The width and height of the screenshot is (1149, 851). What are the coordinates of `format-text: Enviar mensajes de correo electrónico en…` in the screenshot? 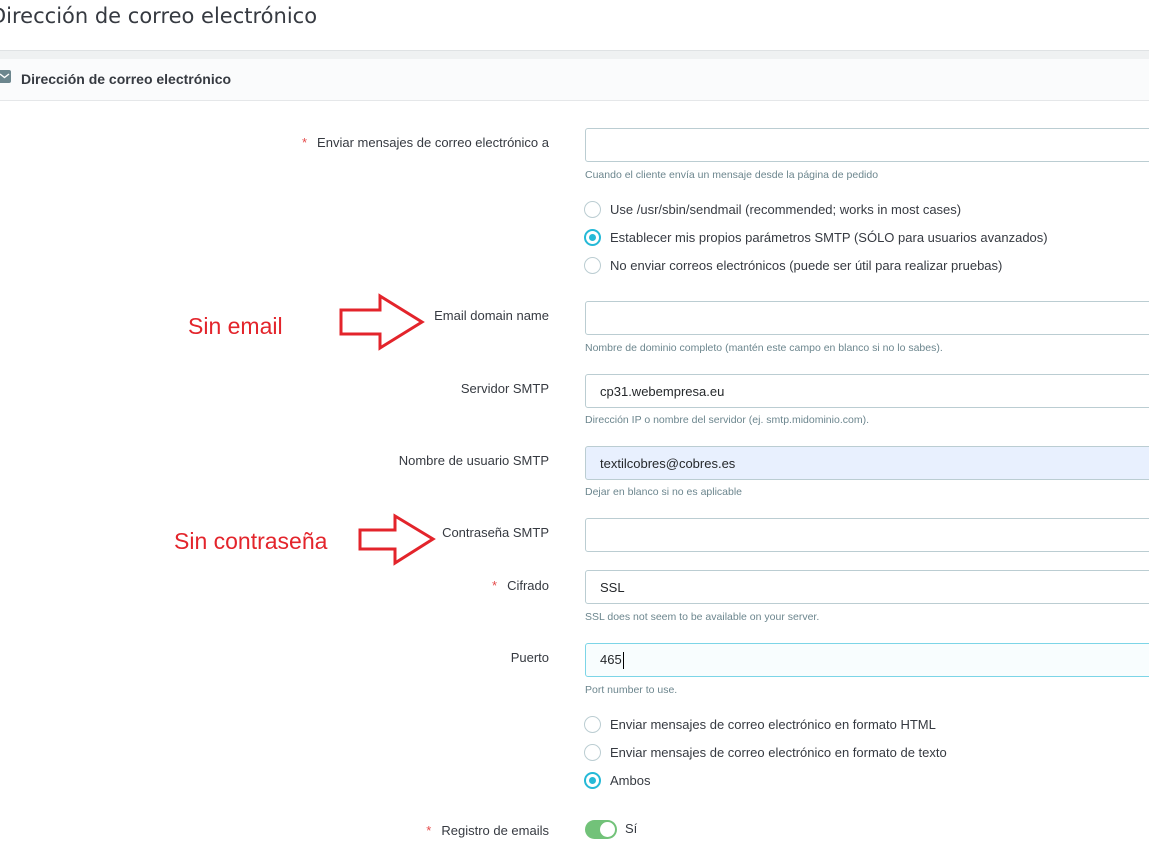 It's located at (765, 752).